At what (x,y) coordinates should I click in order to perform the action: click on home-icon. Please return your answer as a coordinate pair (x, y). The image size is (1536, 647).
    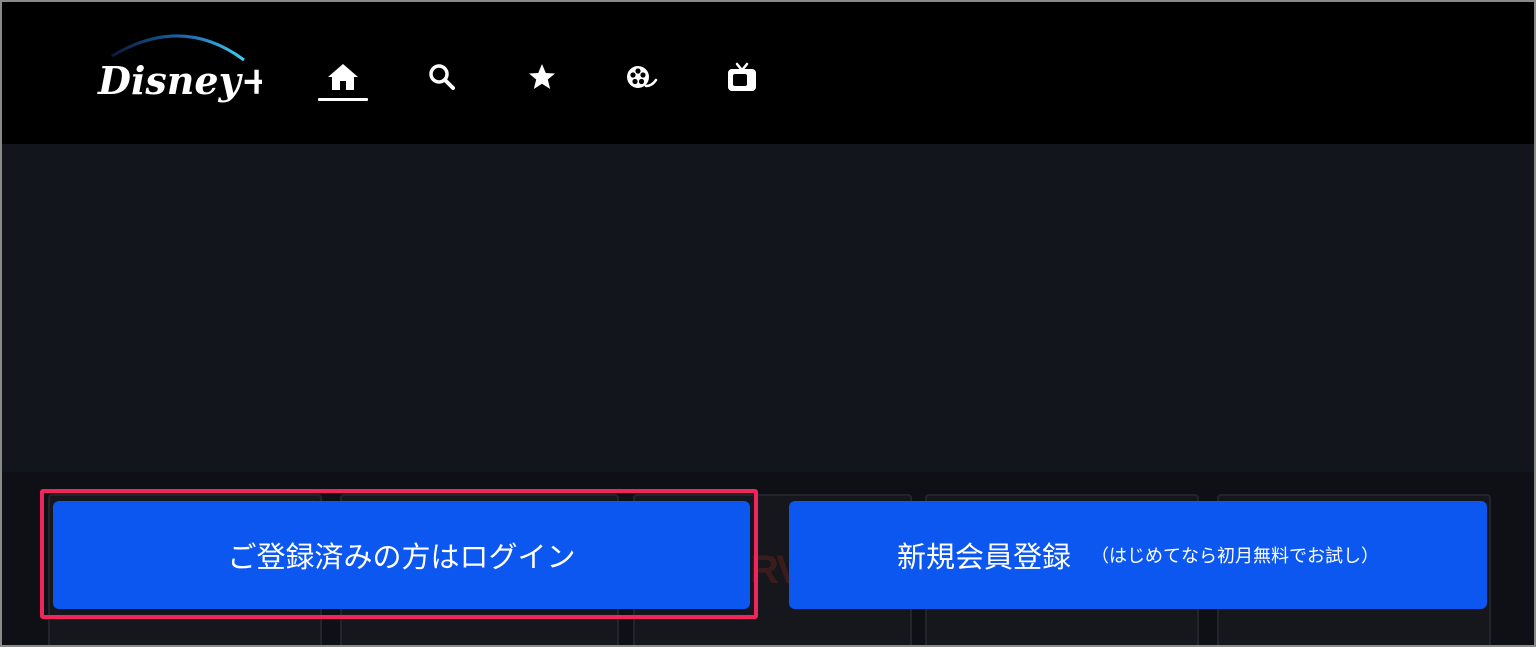
    Looking at the image, I should click on (343, 77).